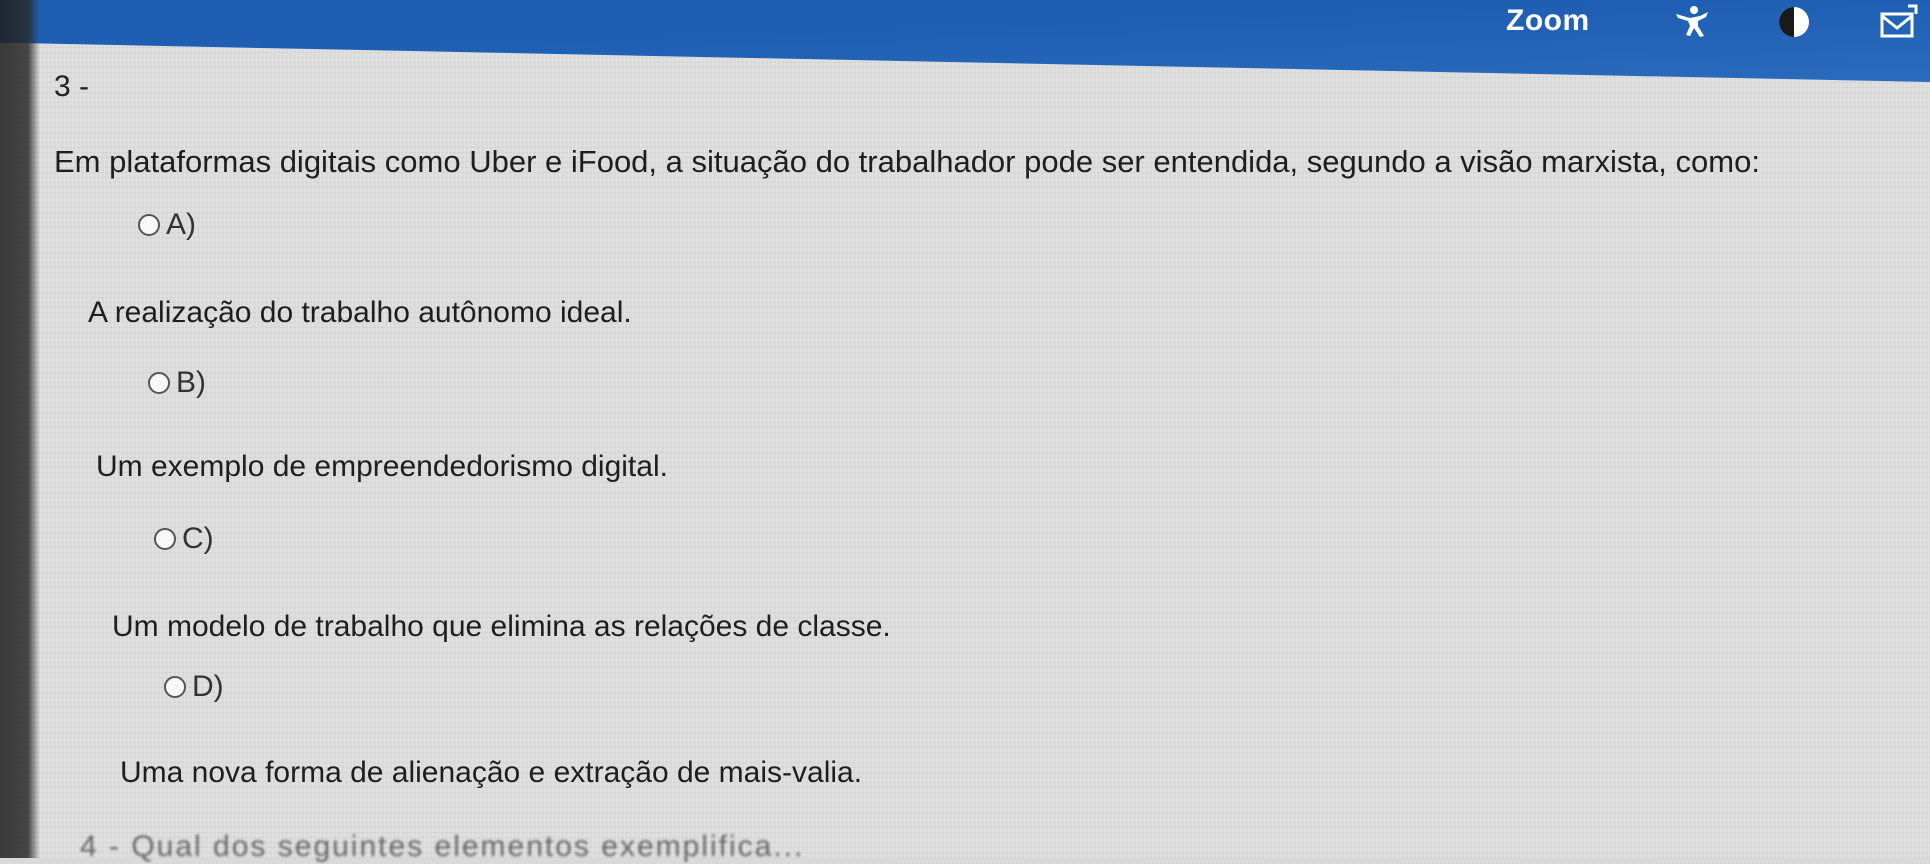  I want to click on option-letter: D), so click(208, 686).